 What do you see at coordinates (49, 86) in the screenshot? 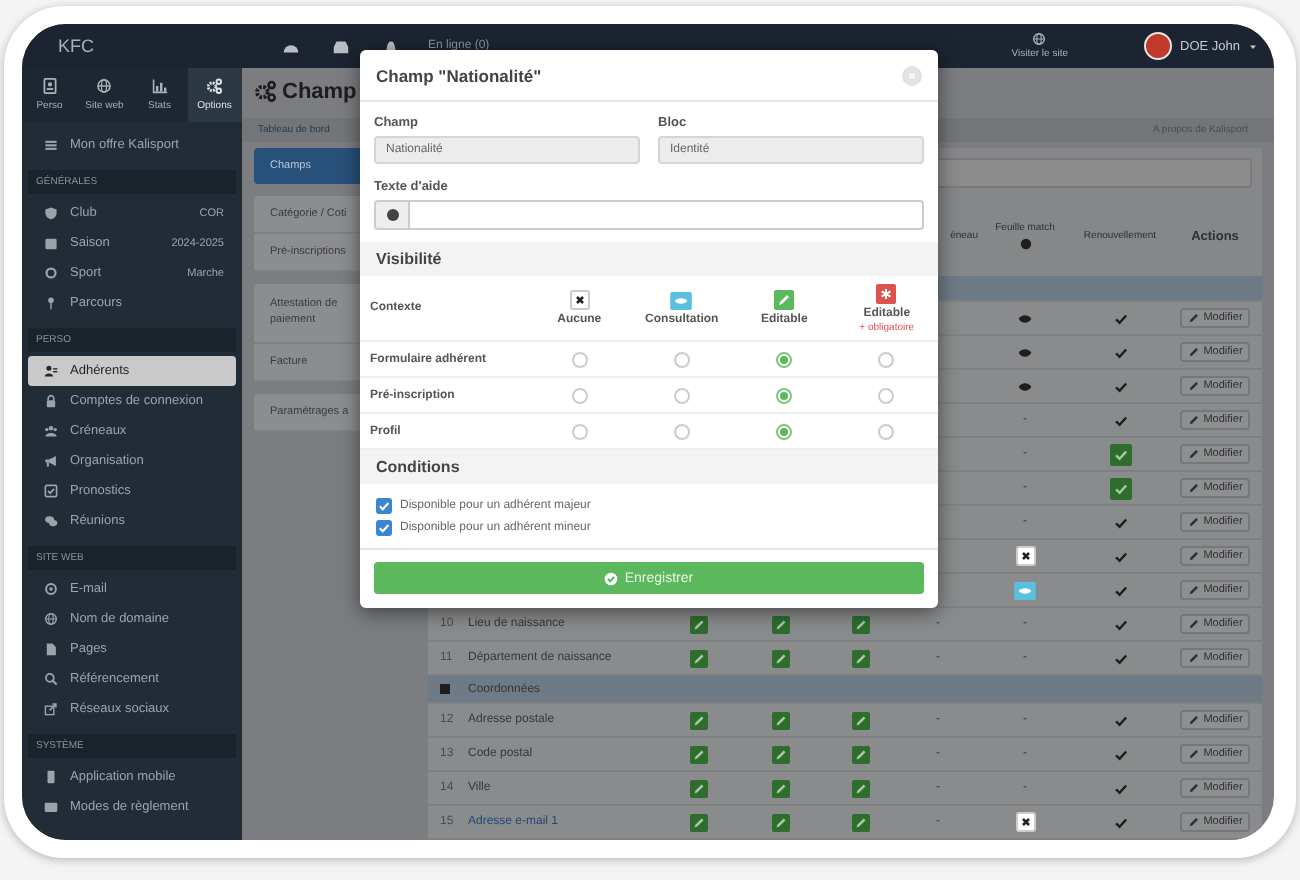
I see `id-card-icon` at bounding box center [49, 86].